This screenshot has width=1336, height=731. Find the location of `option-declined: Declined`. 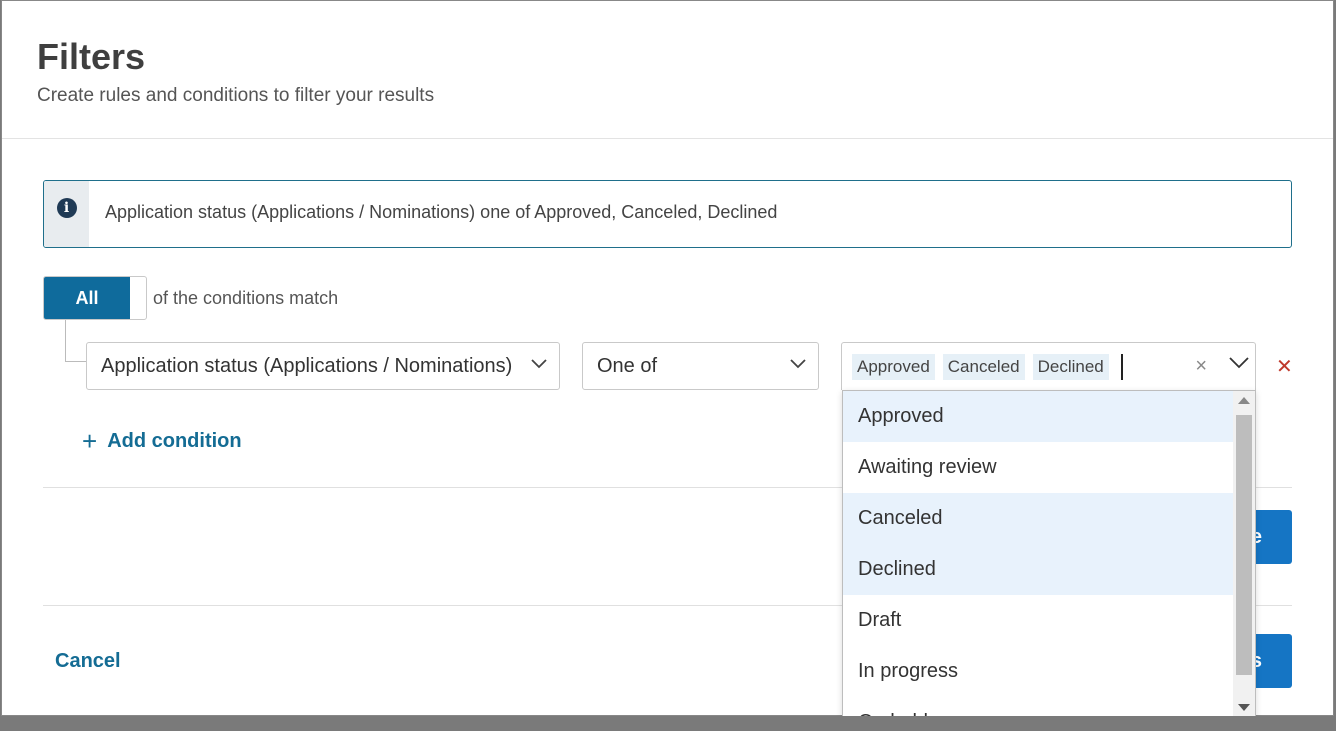

option-declined: Declined is located at coordinates (1038, 569).